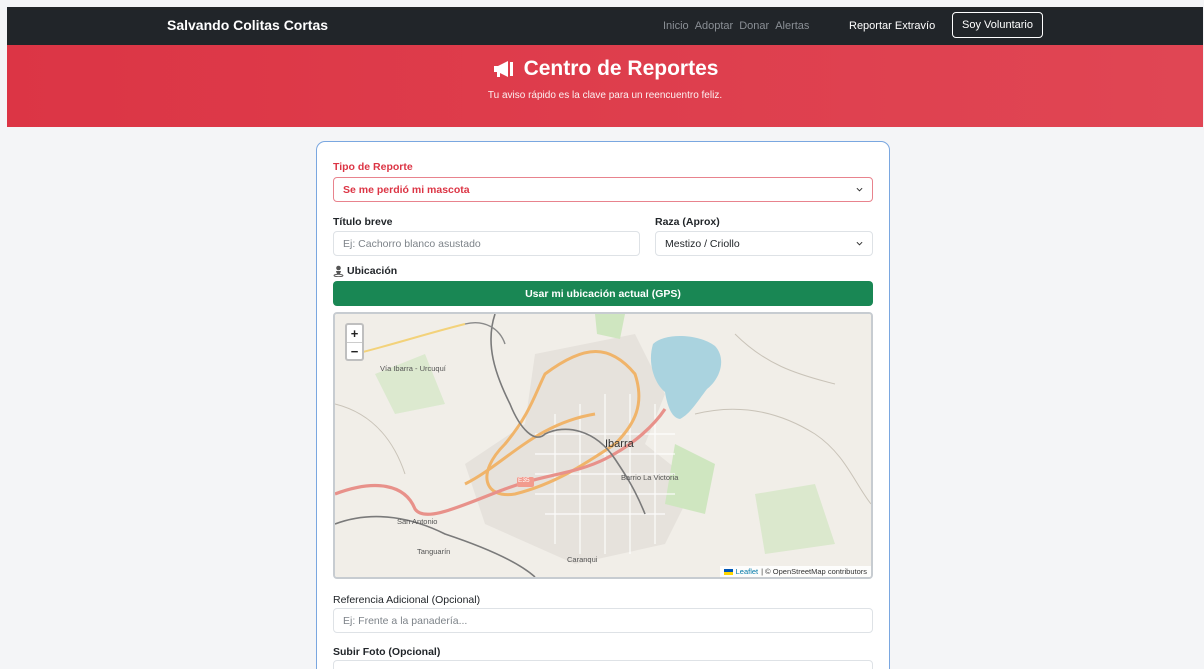  I want to click on zoom-out-button: −, so click(354, 350).